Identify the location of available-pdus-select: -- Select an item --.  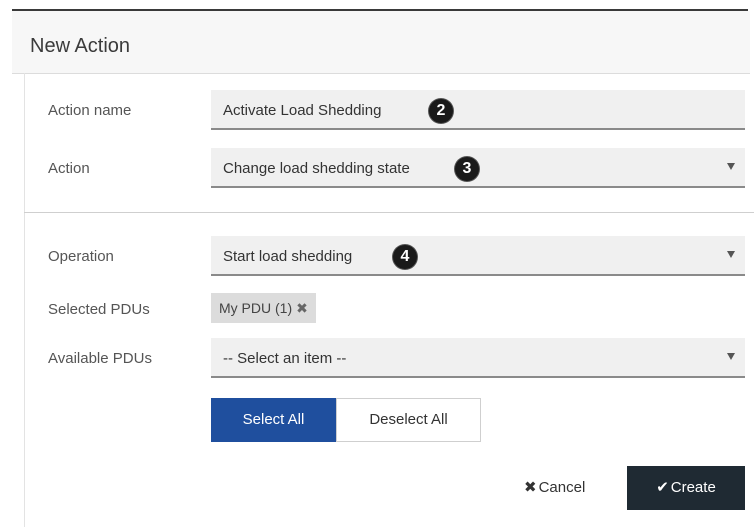
(478, 358).